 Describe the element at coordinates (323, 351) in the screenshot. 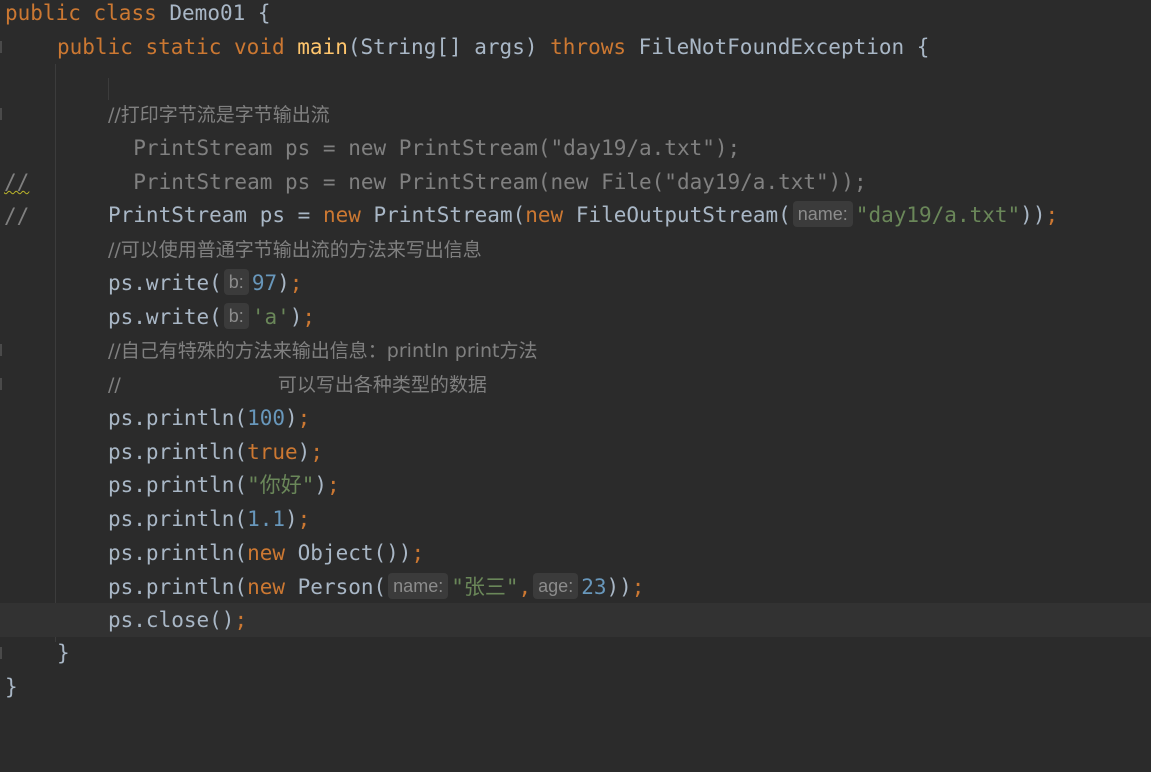

I see `comment-text: //自己有特殊的方法来输出信息：println print方法` at that location.